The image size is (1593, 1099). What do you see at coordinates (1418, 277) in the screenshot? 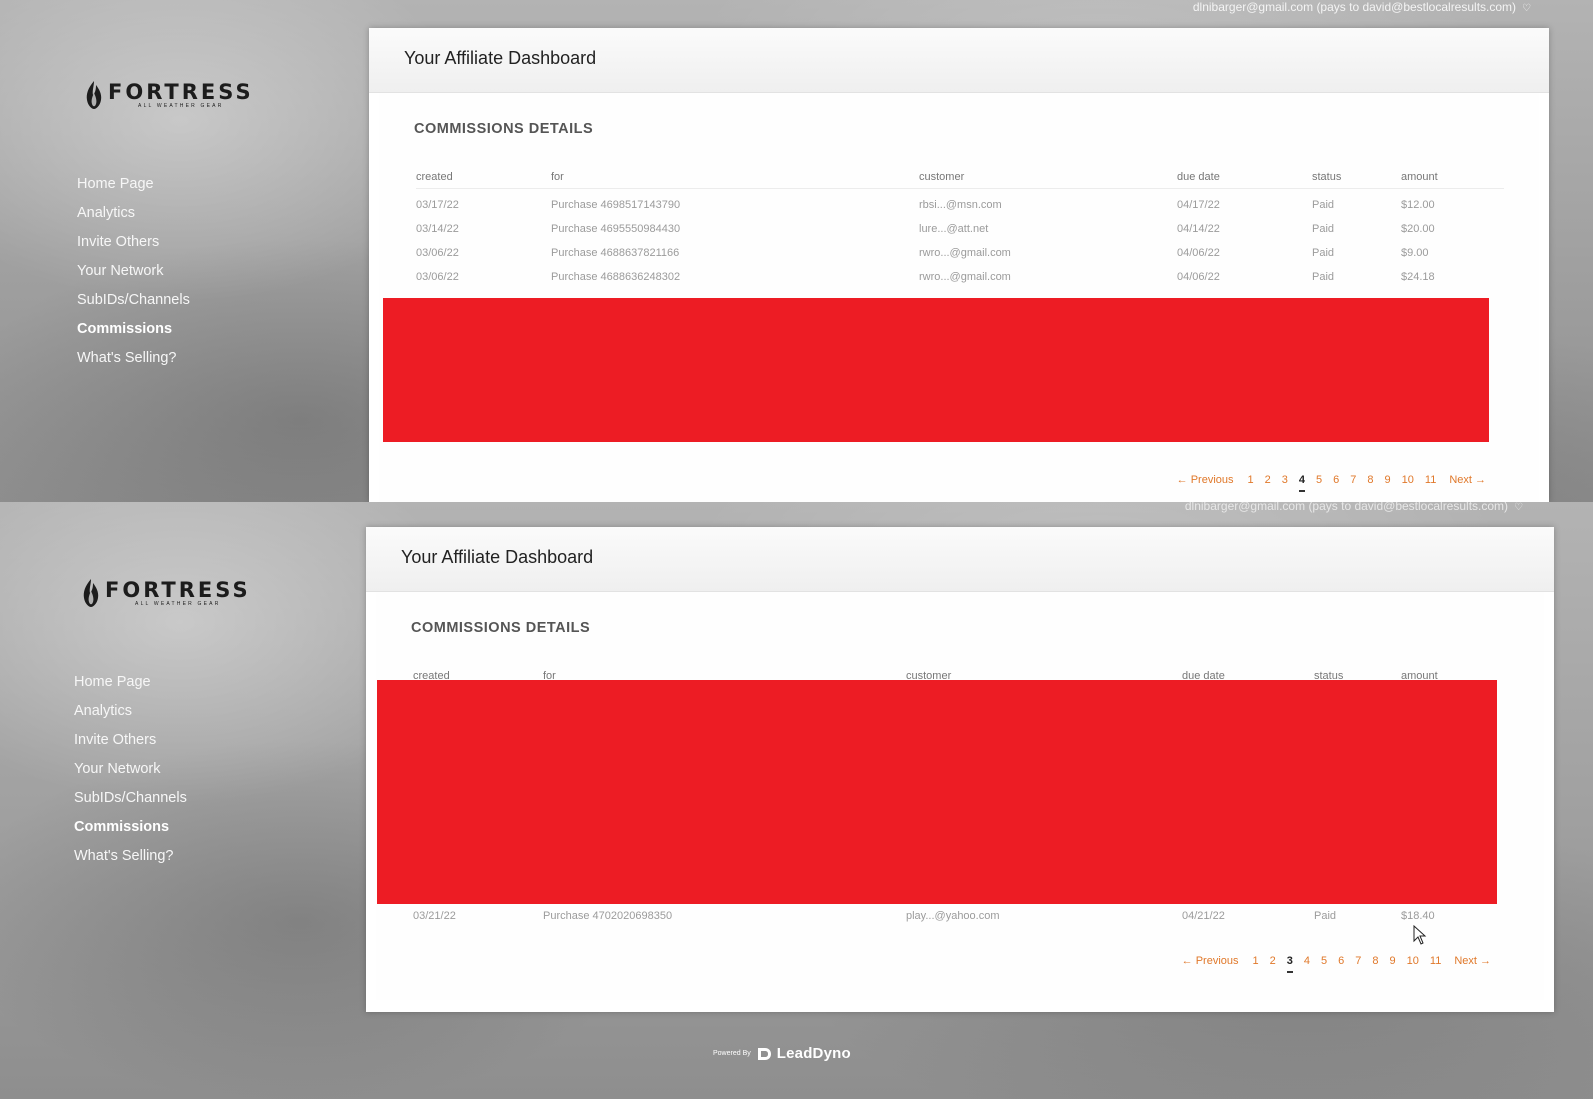
I see `cell-amount: $24.18` at bounding box center [1418, 277].